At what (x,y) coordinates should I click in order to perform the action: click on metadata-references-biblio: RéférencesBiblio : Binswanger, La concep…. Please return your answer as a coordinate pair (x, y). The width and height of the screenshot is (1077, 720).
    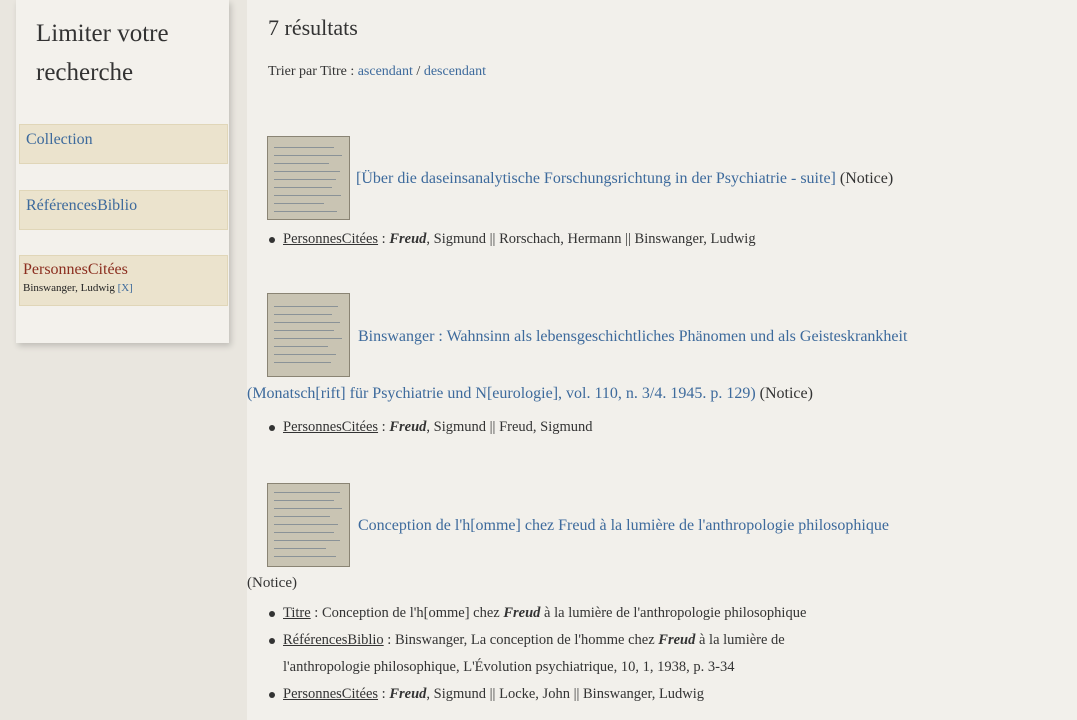
    Looking at the image, I should click on (536, 640).